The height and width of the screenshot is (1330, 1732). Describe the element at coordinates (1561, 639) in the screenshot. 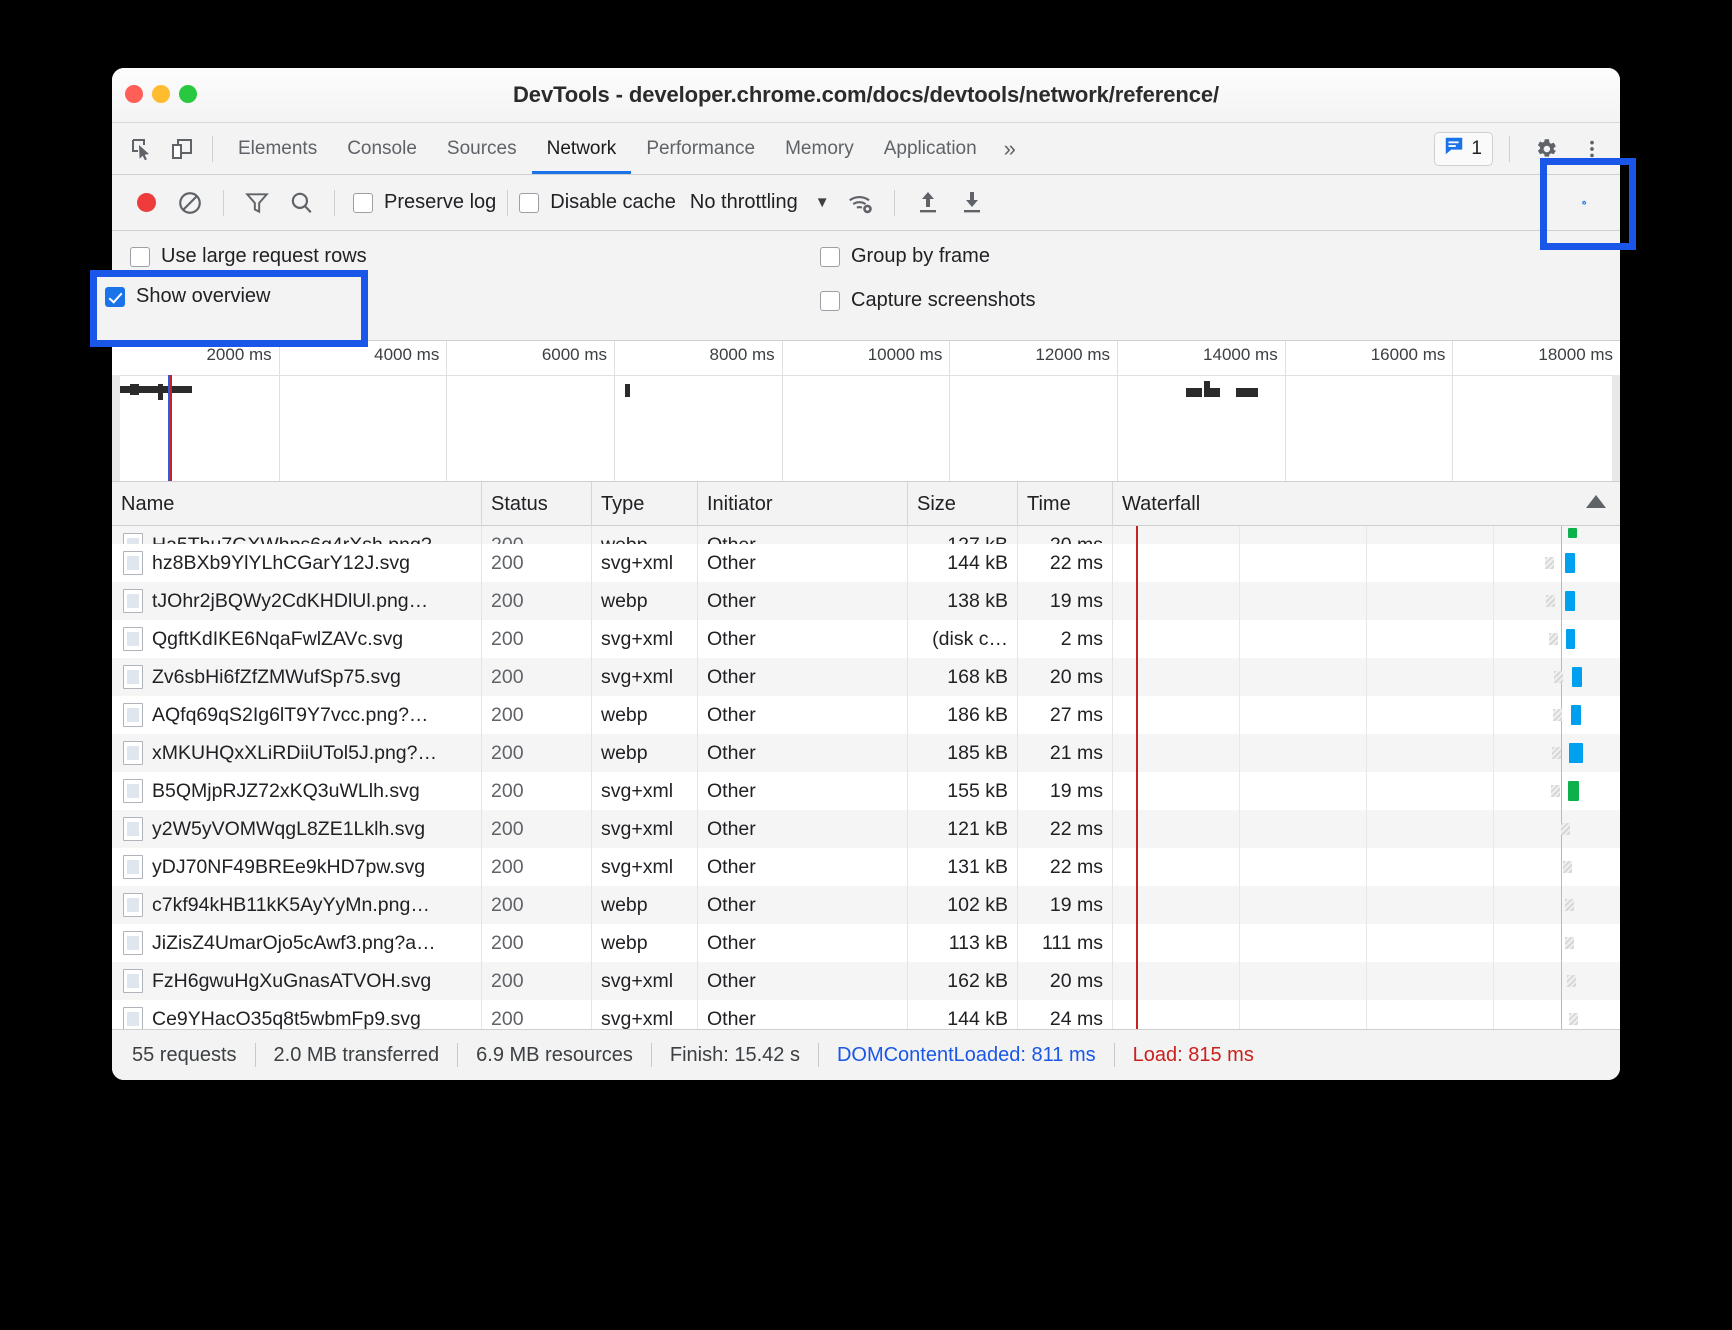

I see `waterfall-boundary-line` at that location.